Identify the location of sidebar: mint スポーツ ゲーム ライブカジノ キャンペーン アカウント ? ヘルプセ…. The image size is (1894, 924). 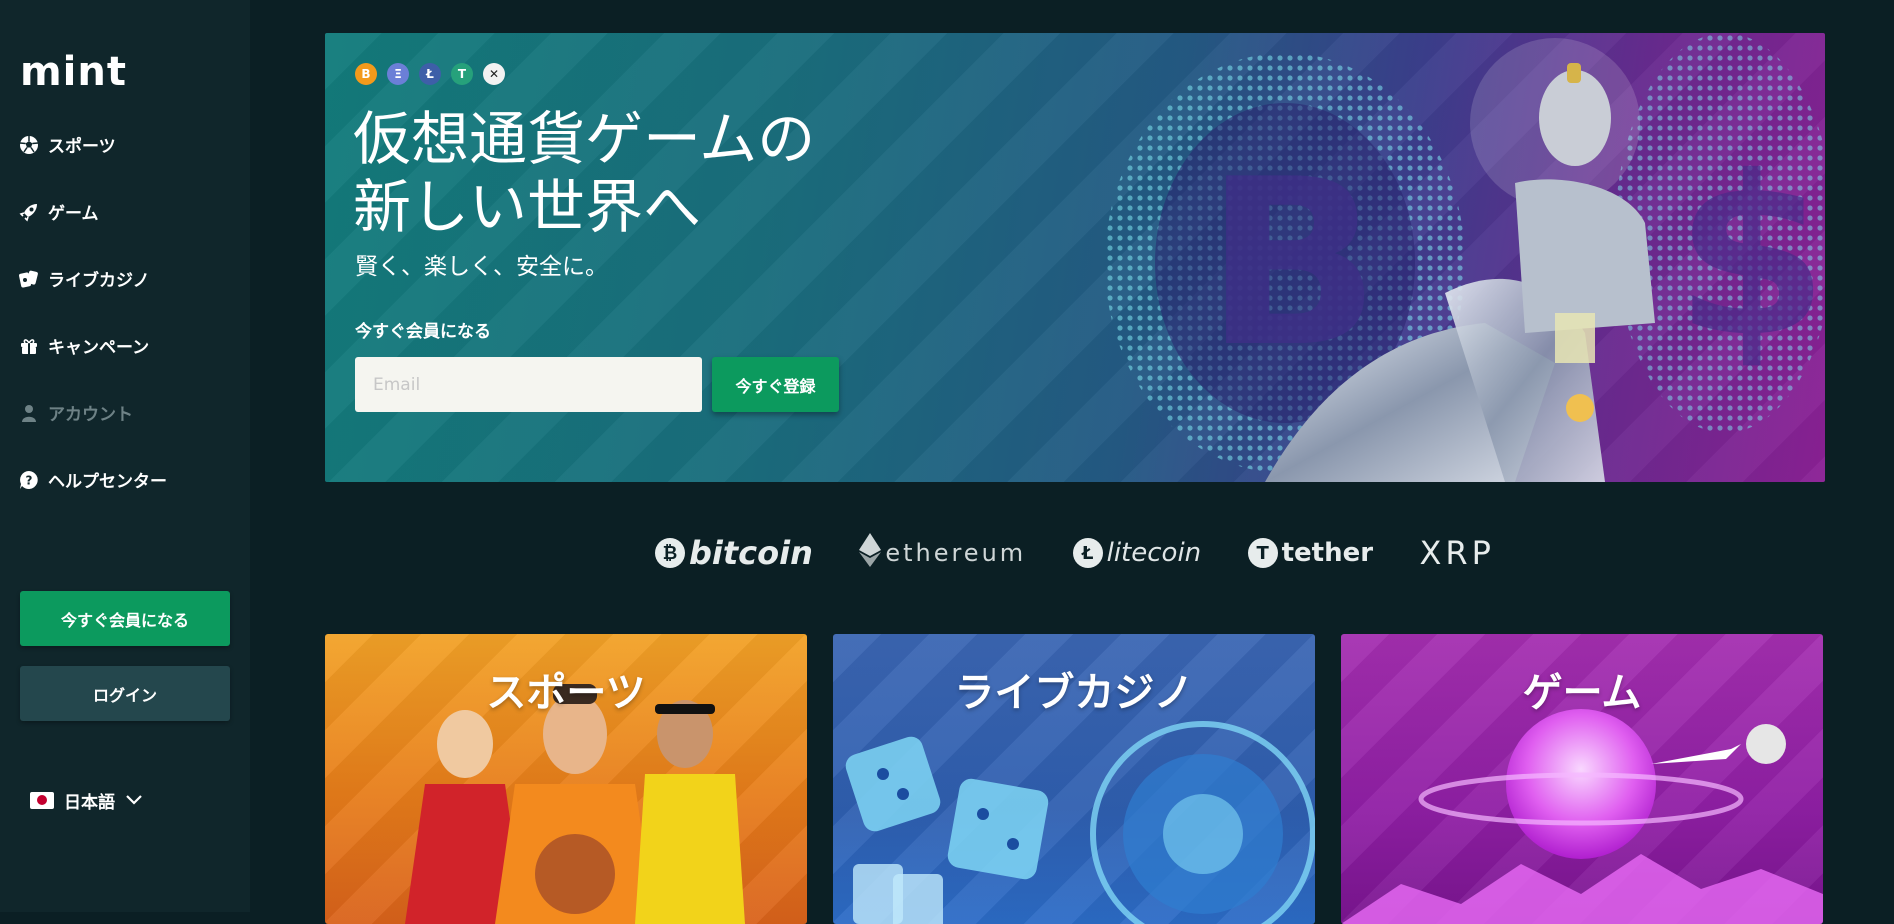
(125, 456).